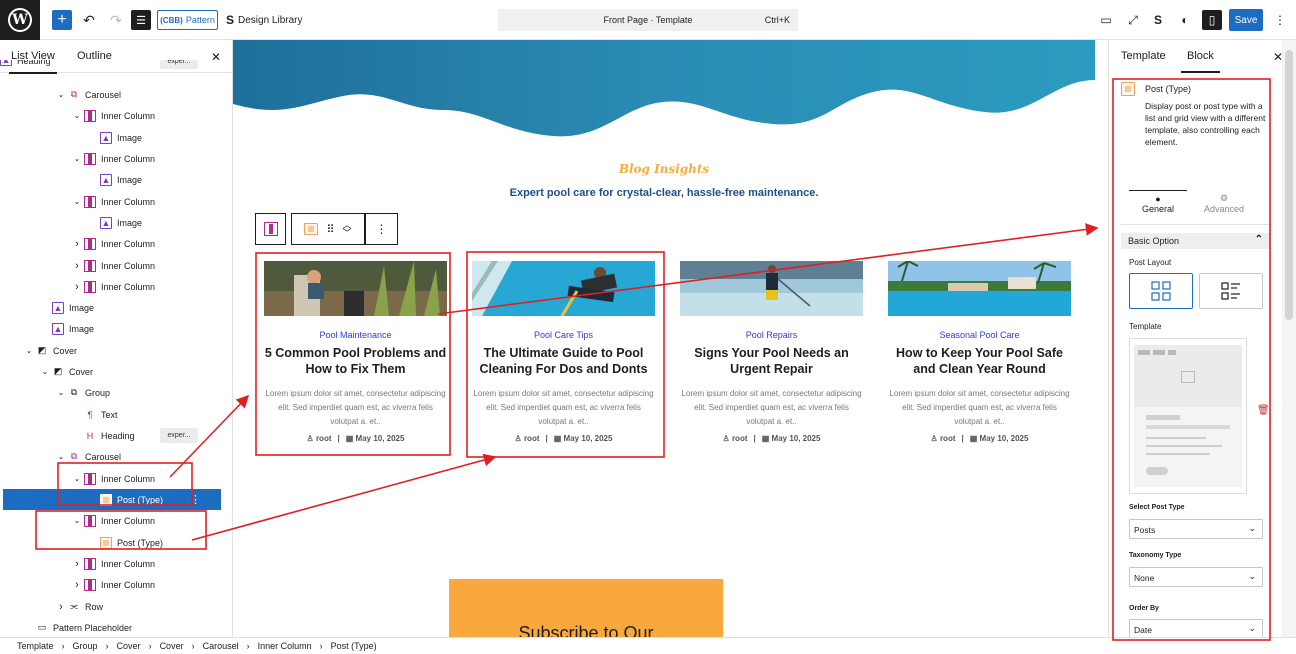 The height and width of the screenshot is (654, 1296). I want to click on design-library-top-icon: S, so click(1158, 20).